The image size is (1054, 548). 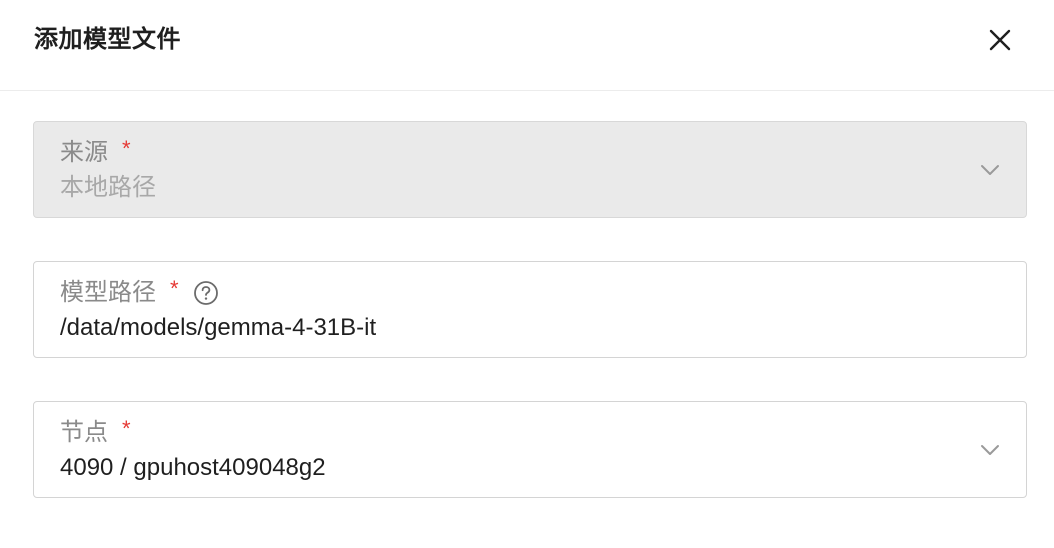 What do you see at coordinates (206, 293) in the screenshot?
I see `question-circle-icon` at bounding box center [206, 293].